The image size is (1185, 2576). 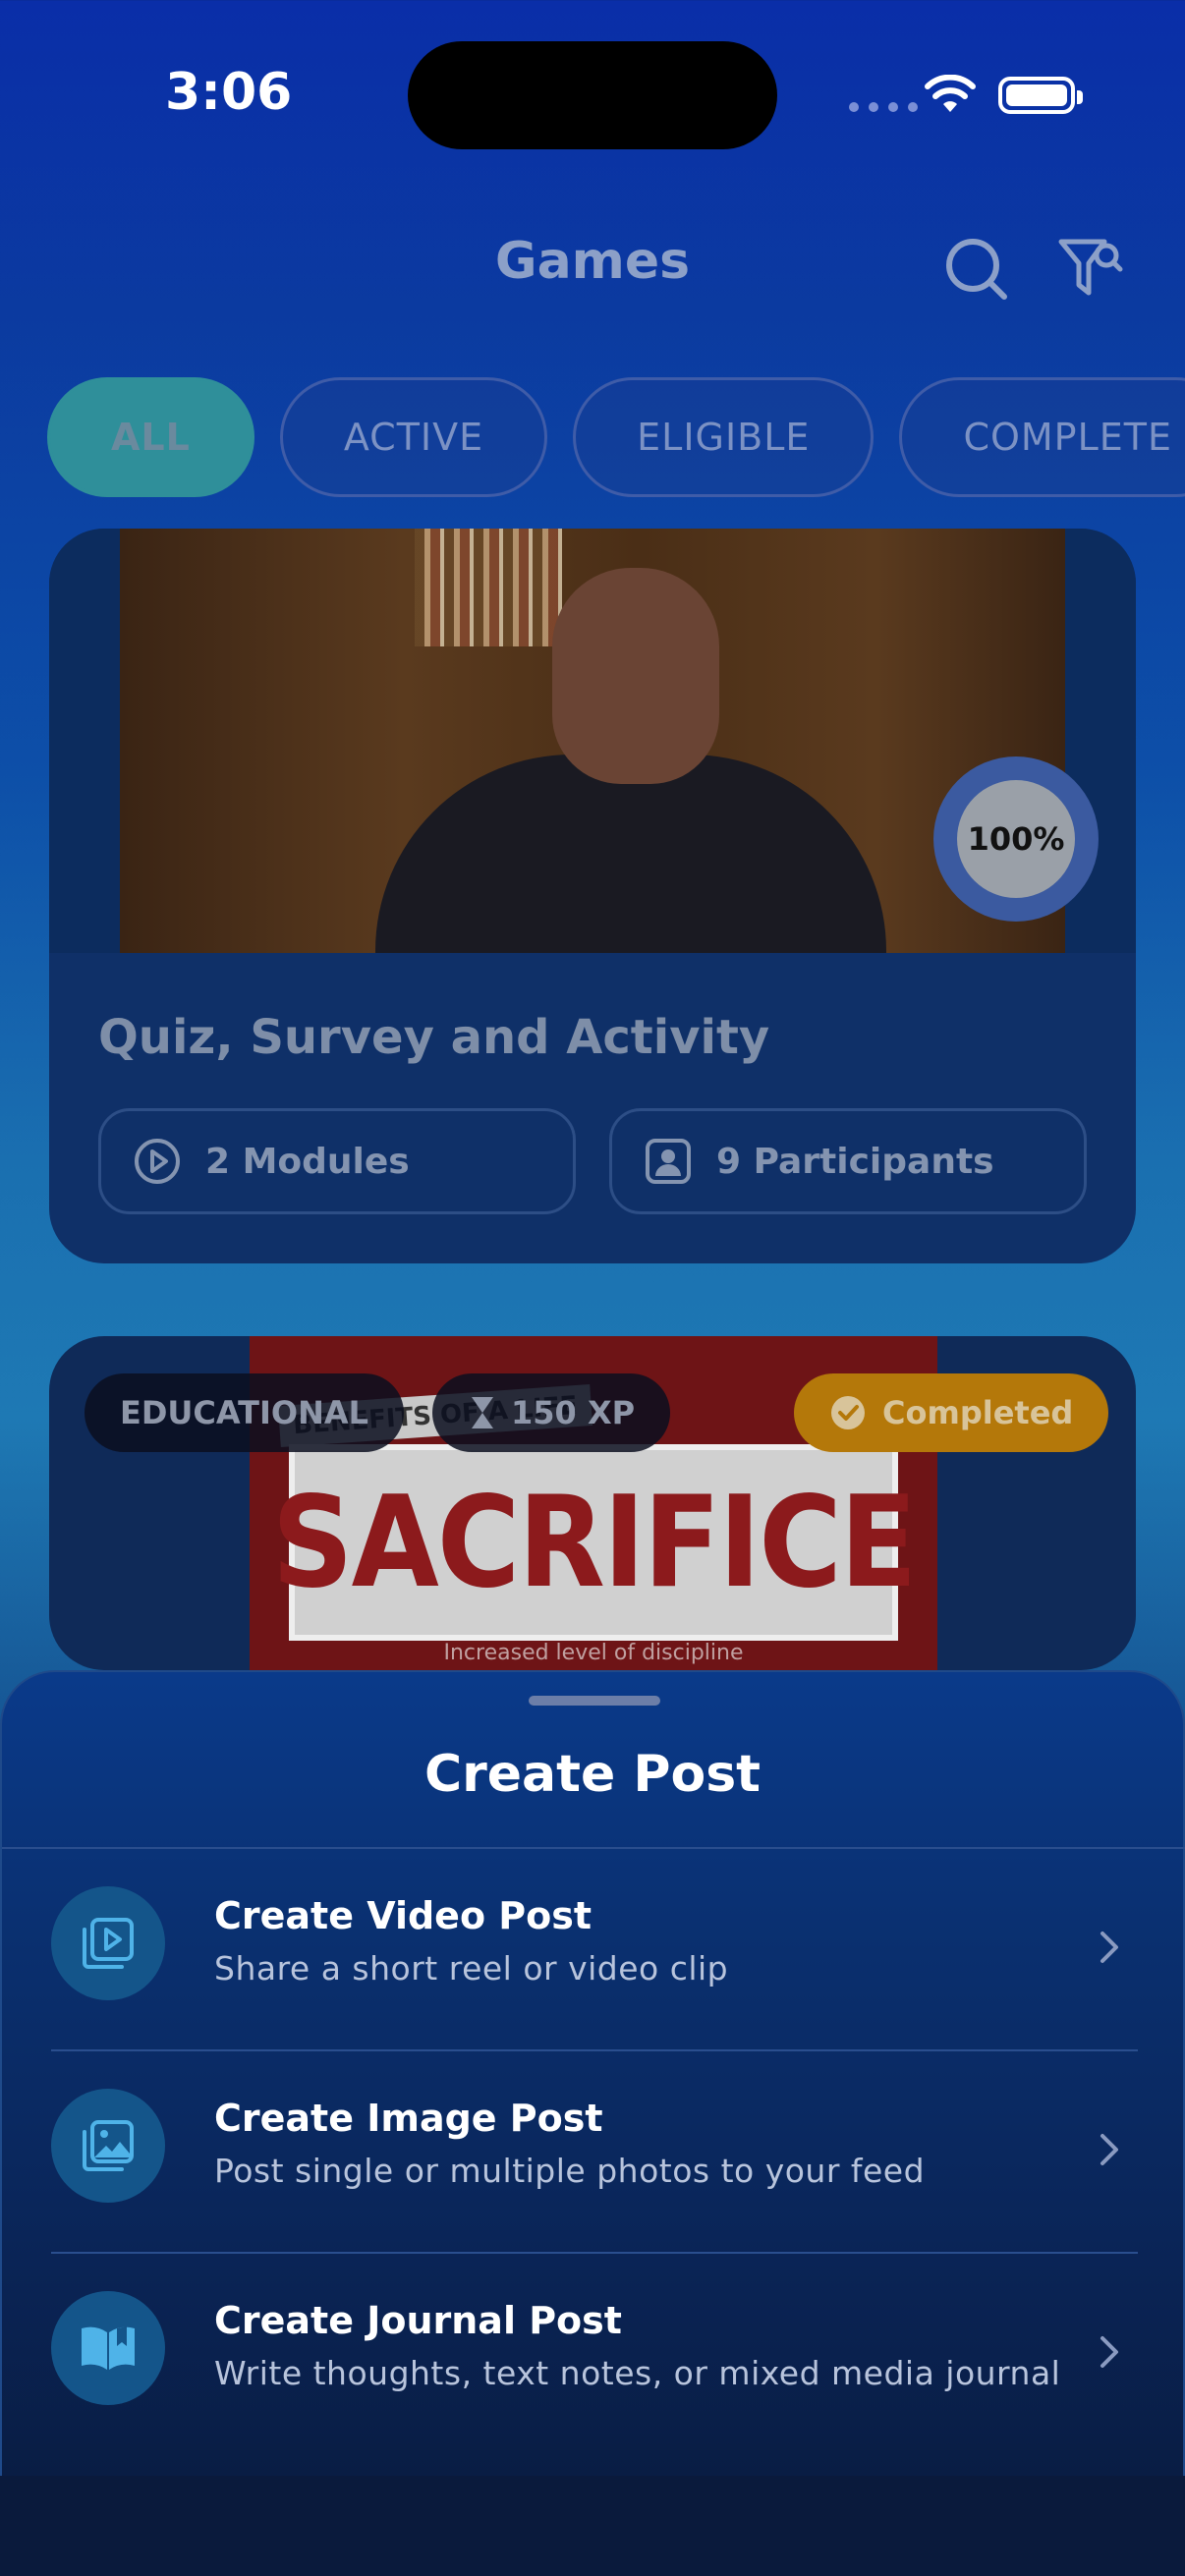 I want to click on video-post-icon, so click(x=108, y=1943).